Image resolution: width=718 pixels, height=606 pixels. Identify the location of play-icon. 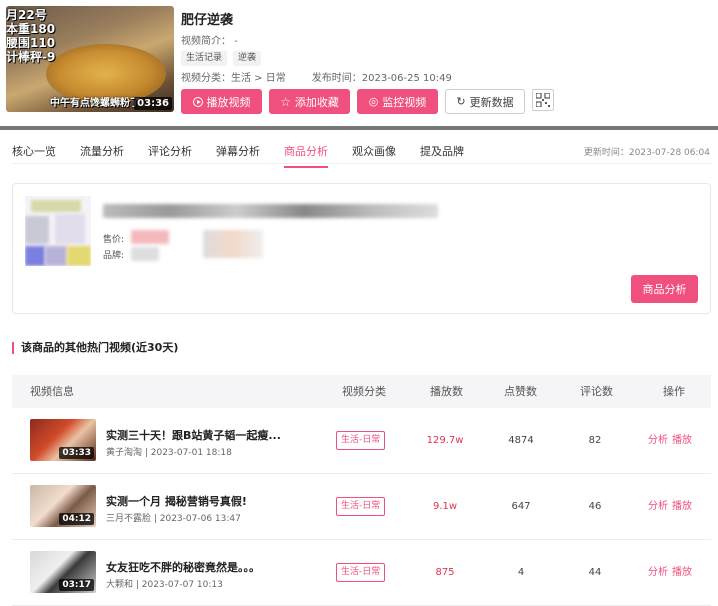
(197, 101).